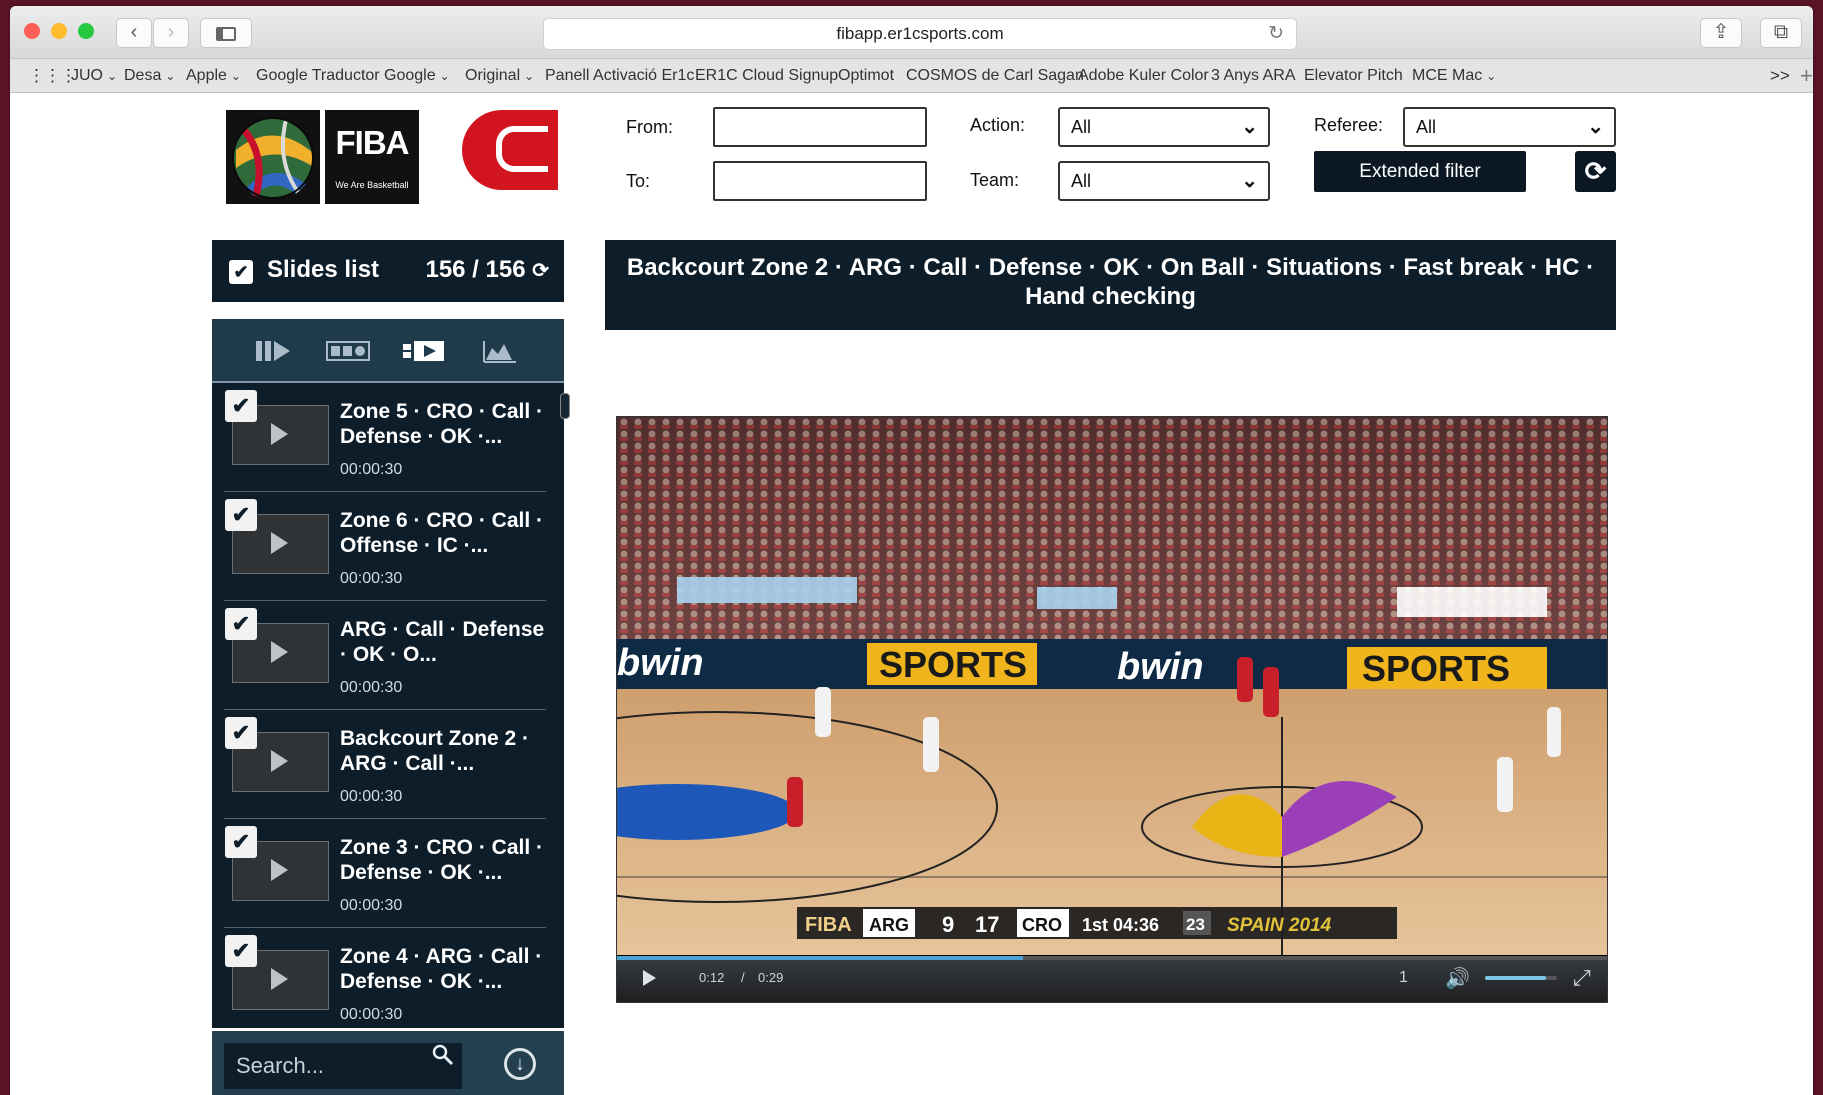  I want to click on refresh-button: ⟳, so click(1595, 171).